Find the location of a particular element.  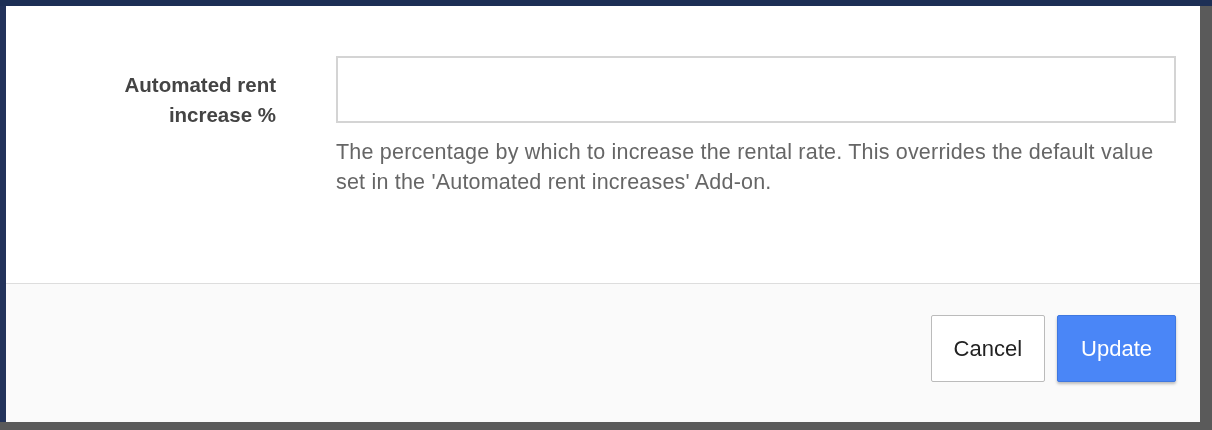

cancel-button: Cancel is located at coordinates (988, 348).